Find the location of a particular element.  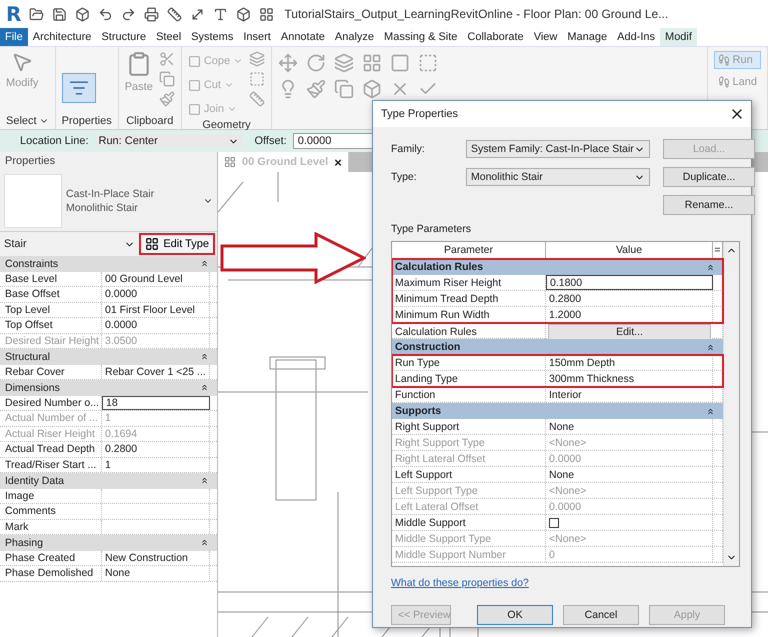

field-label: Location Line: is located at coordinates (54, 141).